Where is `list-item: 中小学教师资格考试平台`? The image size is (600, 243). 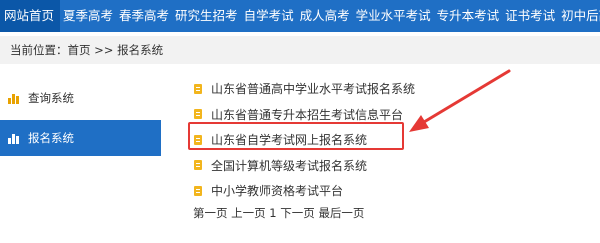 list-item: 中小学教师资格考试平台 is located at coordinates (393, 191).